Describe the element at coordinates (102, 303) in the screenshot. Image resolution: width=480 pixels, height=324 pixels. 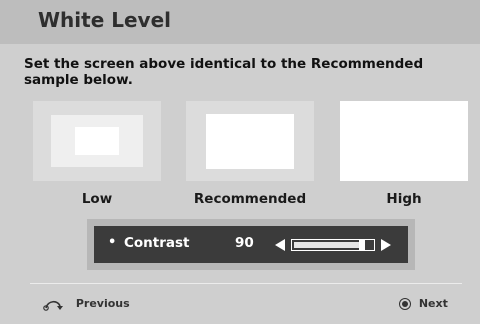
I see `previous-label: Previous` at that location.